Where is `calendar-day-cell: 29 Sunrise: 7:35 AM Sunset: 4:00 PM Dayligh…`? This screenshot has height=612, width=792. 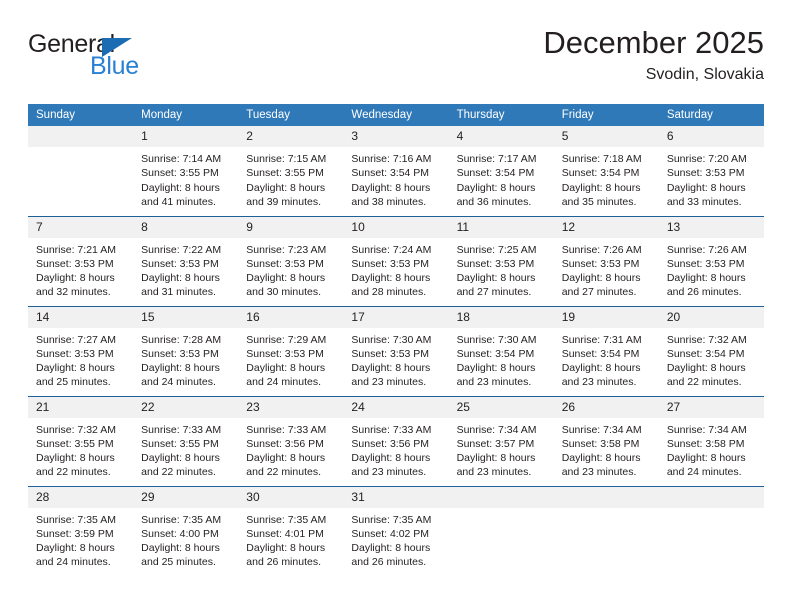 calendar-day-cell: 29 Sunrise: 7:35 AM Sunset: 4:00 PM Dayligh… is located at coordinates (186, 530).